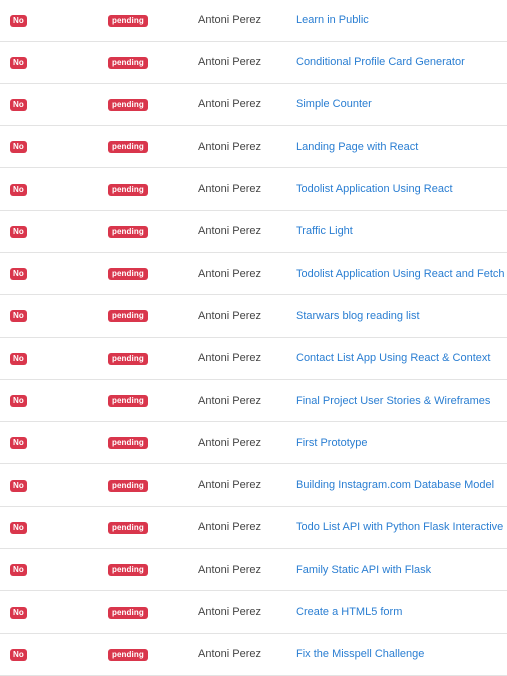 The height and width of the screenshot is (676, 507). What do you see at coordinates (374, 189) in the screenshot?
I see `project-link: Todolist Application Using React` at bounding box center [374, 189].